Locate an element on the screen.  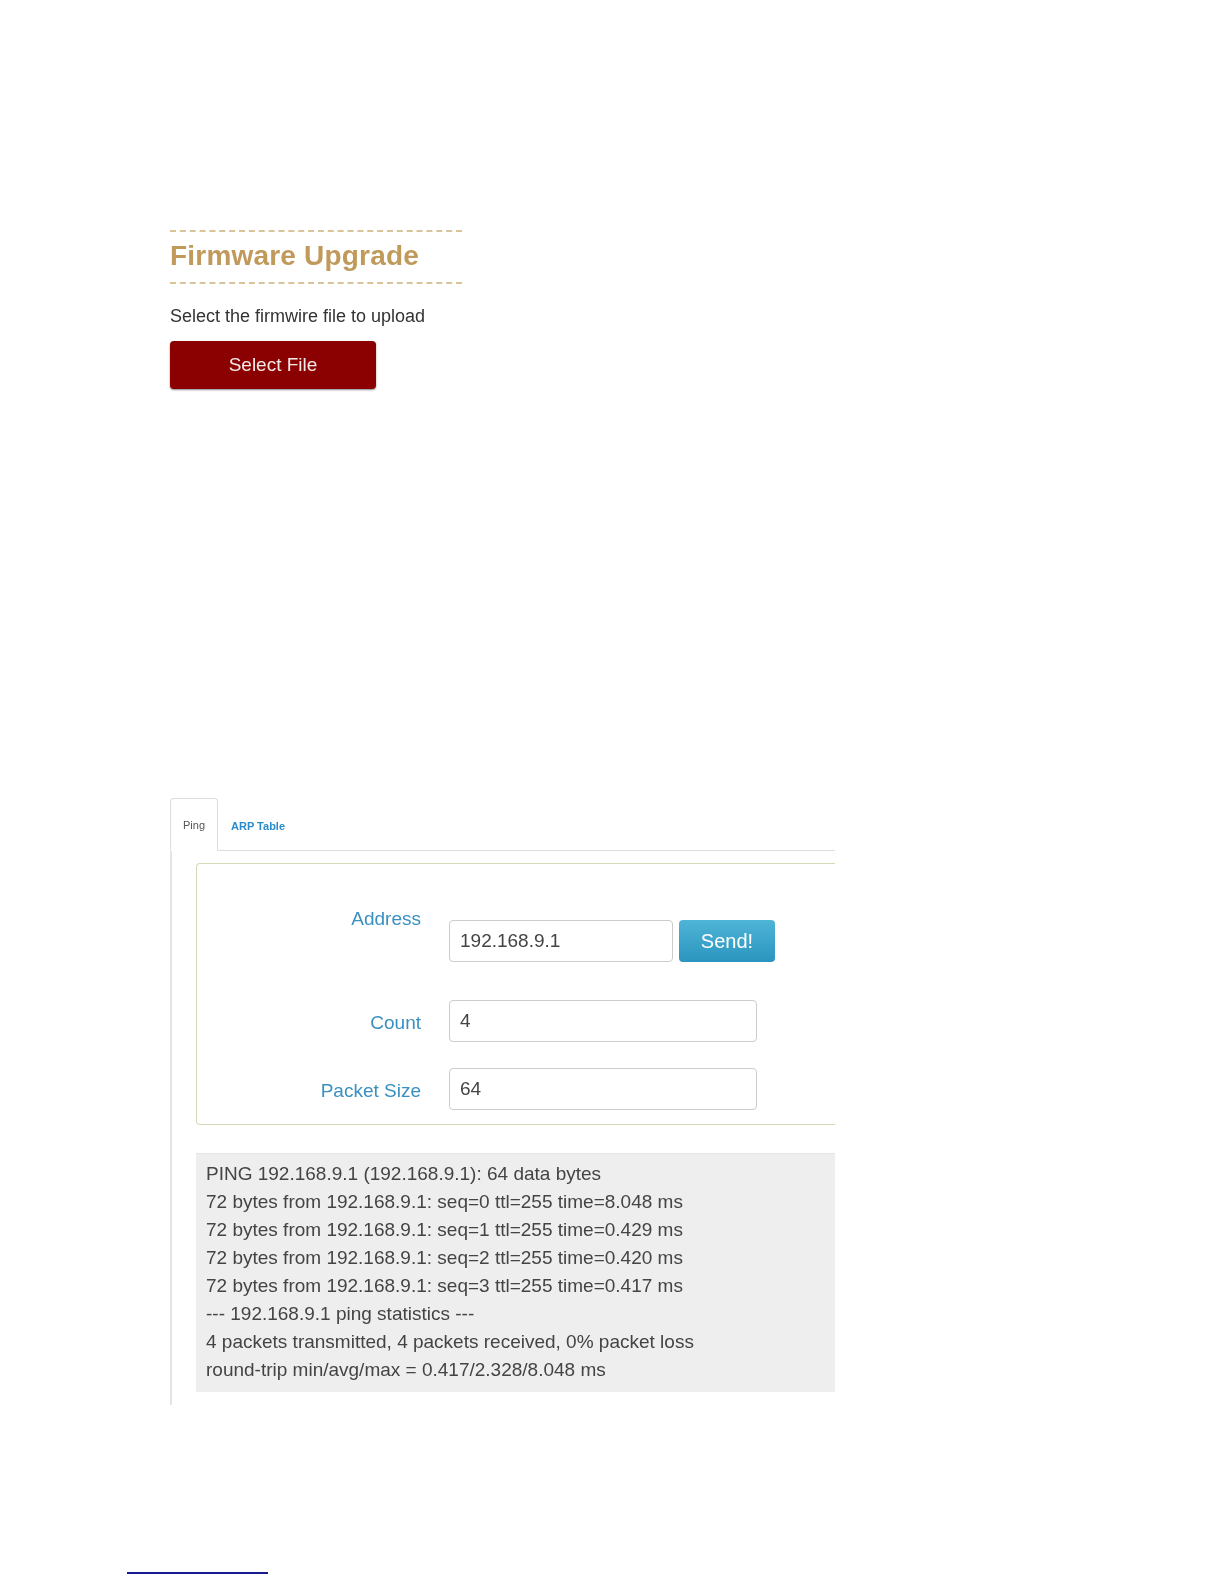
tab: Ping is located at coordinates (194, 824).